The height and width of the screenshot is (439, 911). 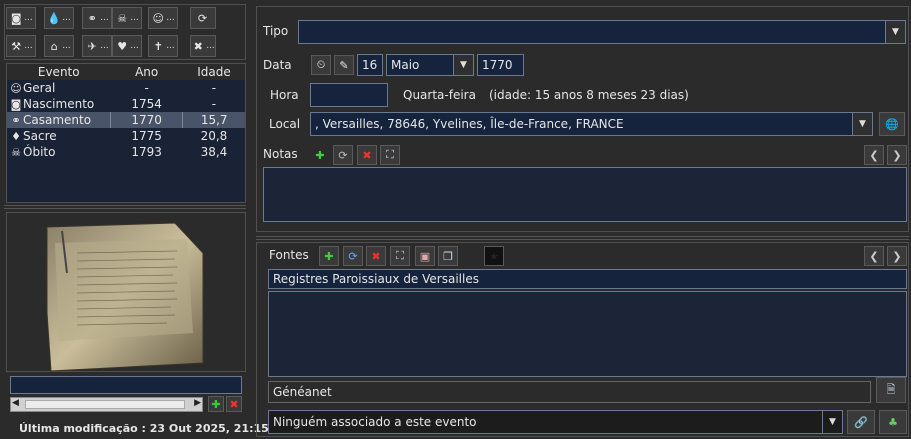 What do you see at coordinates (891, 390) in the screenshot?
I see `repository-icon: 🗎` at bounding box center [891, 390].